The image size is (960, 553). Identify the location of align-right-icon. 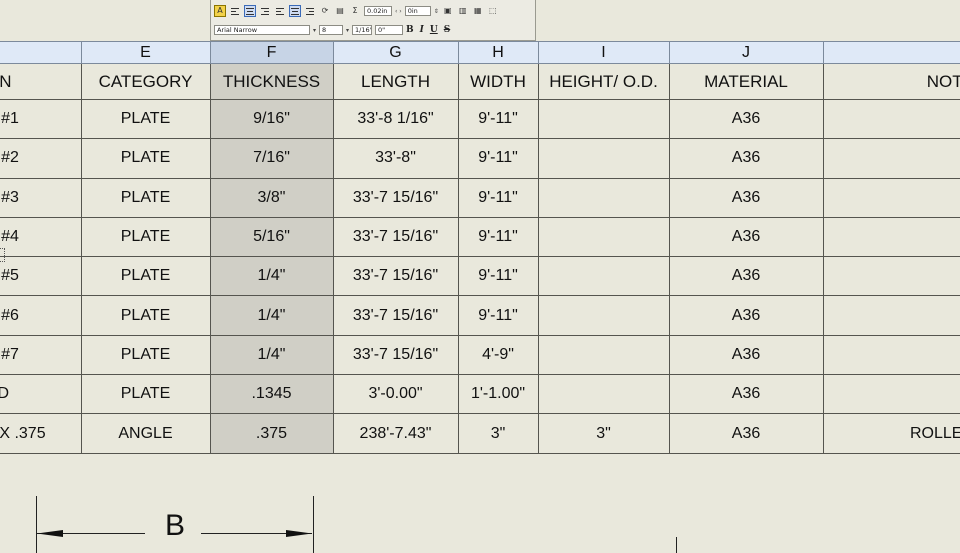
(265, 11).